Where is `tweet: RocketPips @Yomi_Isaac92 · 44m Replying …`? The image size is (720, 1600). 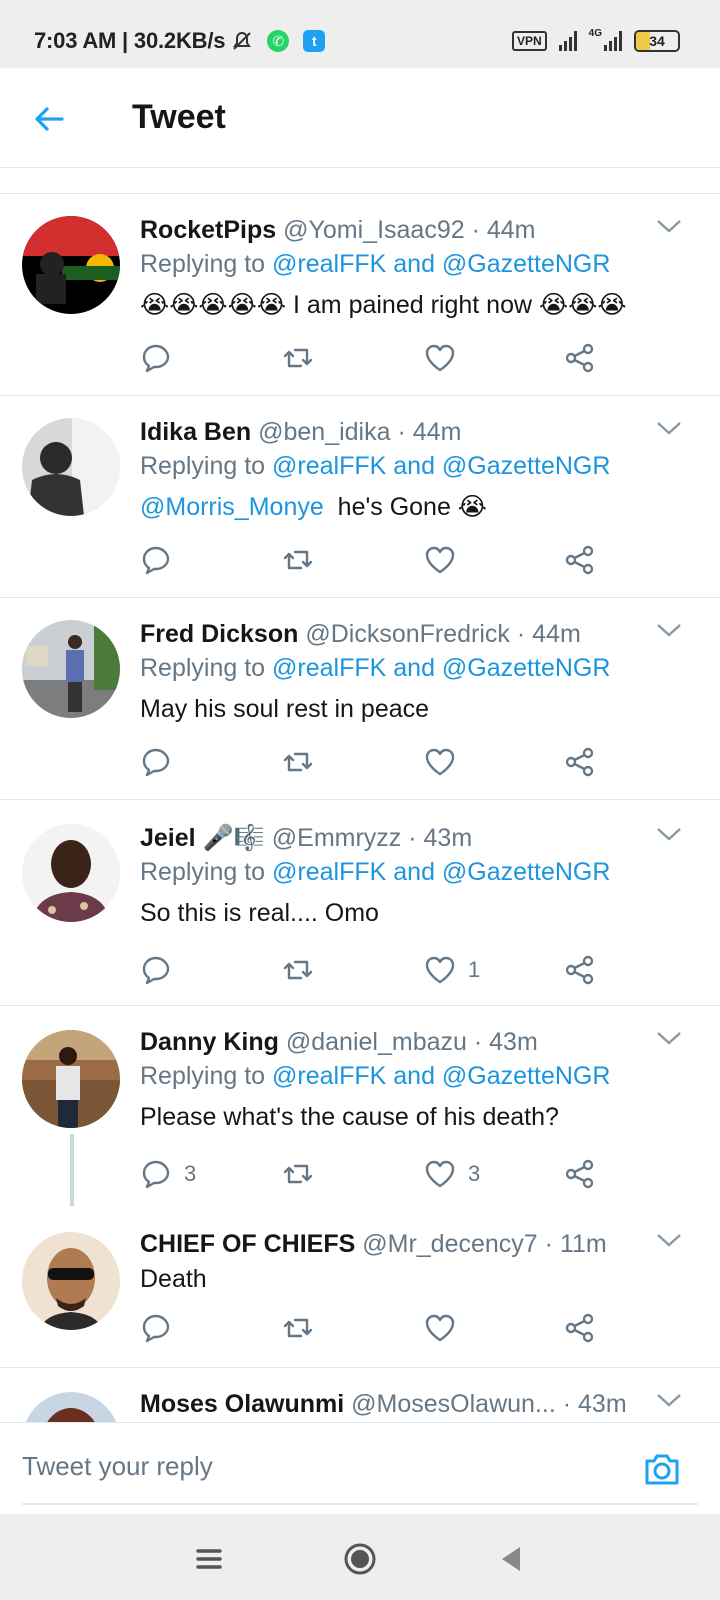 tweet: RocketPips @Yomi_Isaac92 · 44m Replying … is located at coordinates (360, 295).